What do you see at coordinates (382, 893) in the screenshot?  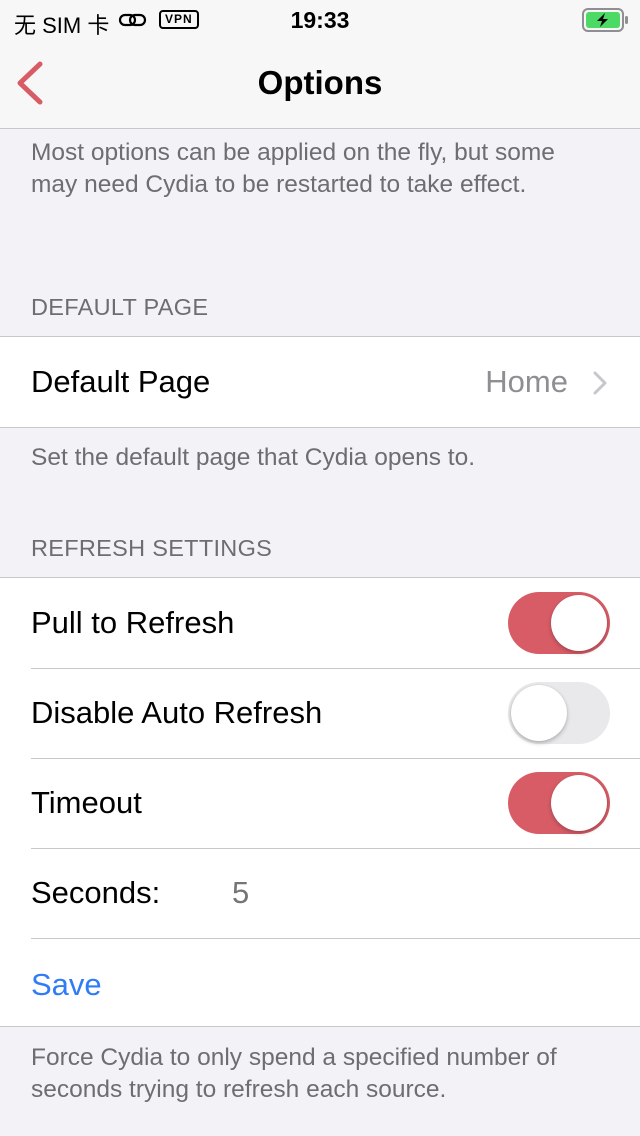 I see `seconds-input` at bounding box center [382, 893].